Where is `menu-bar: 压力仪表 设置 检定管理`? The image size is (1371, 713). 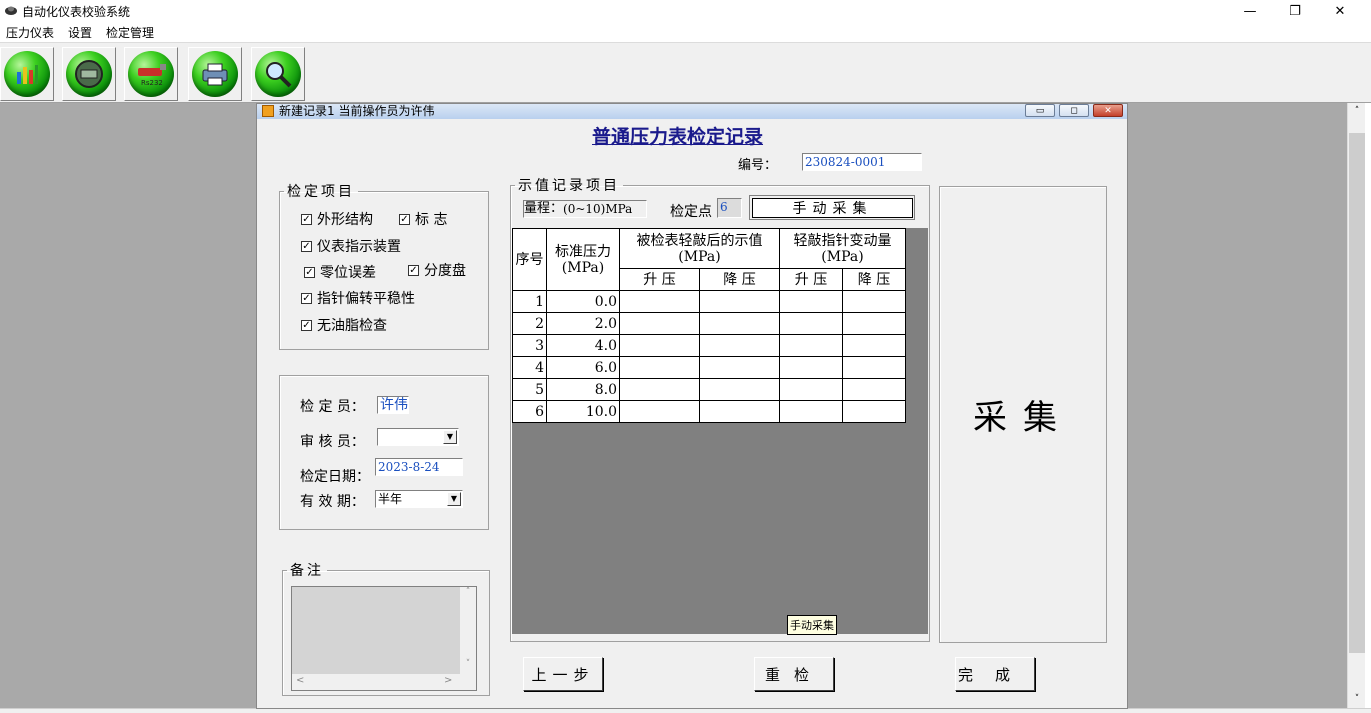
menu-bar: 压力仪表 设置 检定管理 is located at coordinates (685, 32).